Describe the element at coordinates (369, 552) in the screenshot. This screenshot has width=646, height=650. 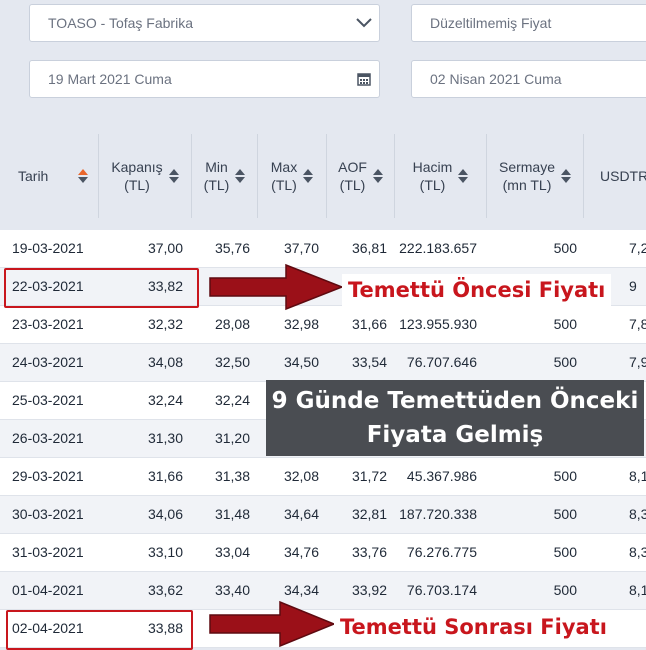
I see `cell-aof: 33,76` at that location.